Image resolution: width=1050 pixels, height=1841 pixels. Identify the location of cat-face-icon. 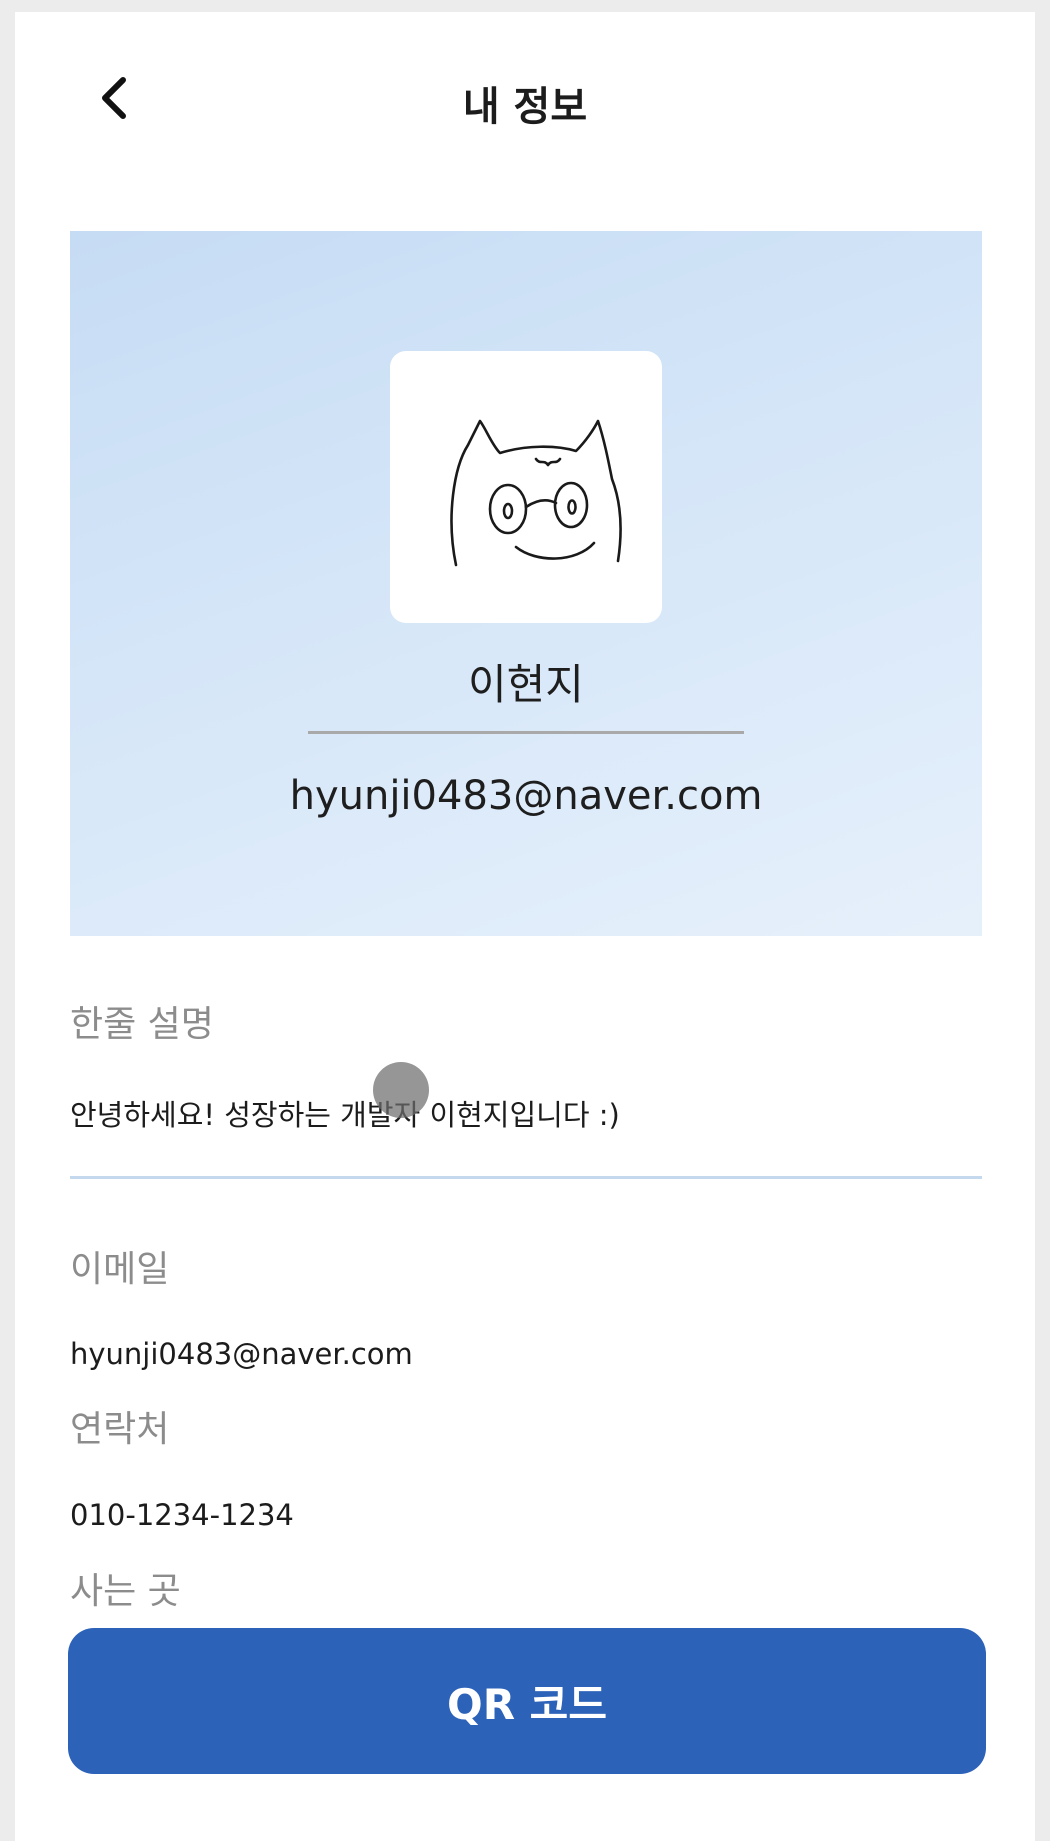
(536, 493).